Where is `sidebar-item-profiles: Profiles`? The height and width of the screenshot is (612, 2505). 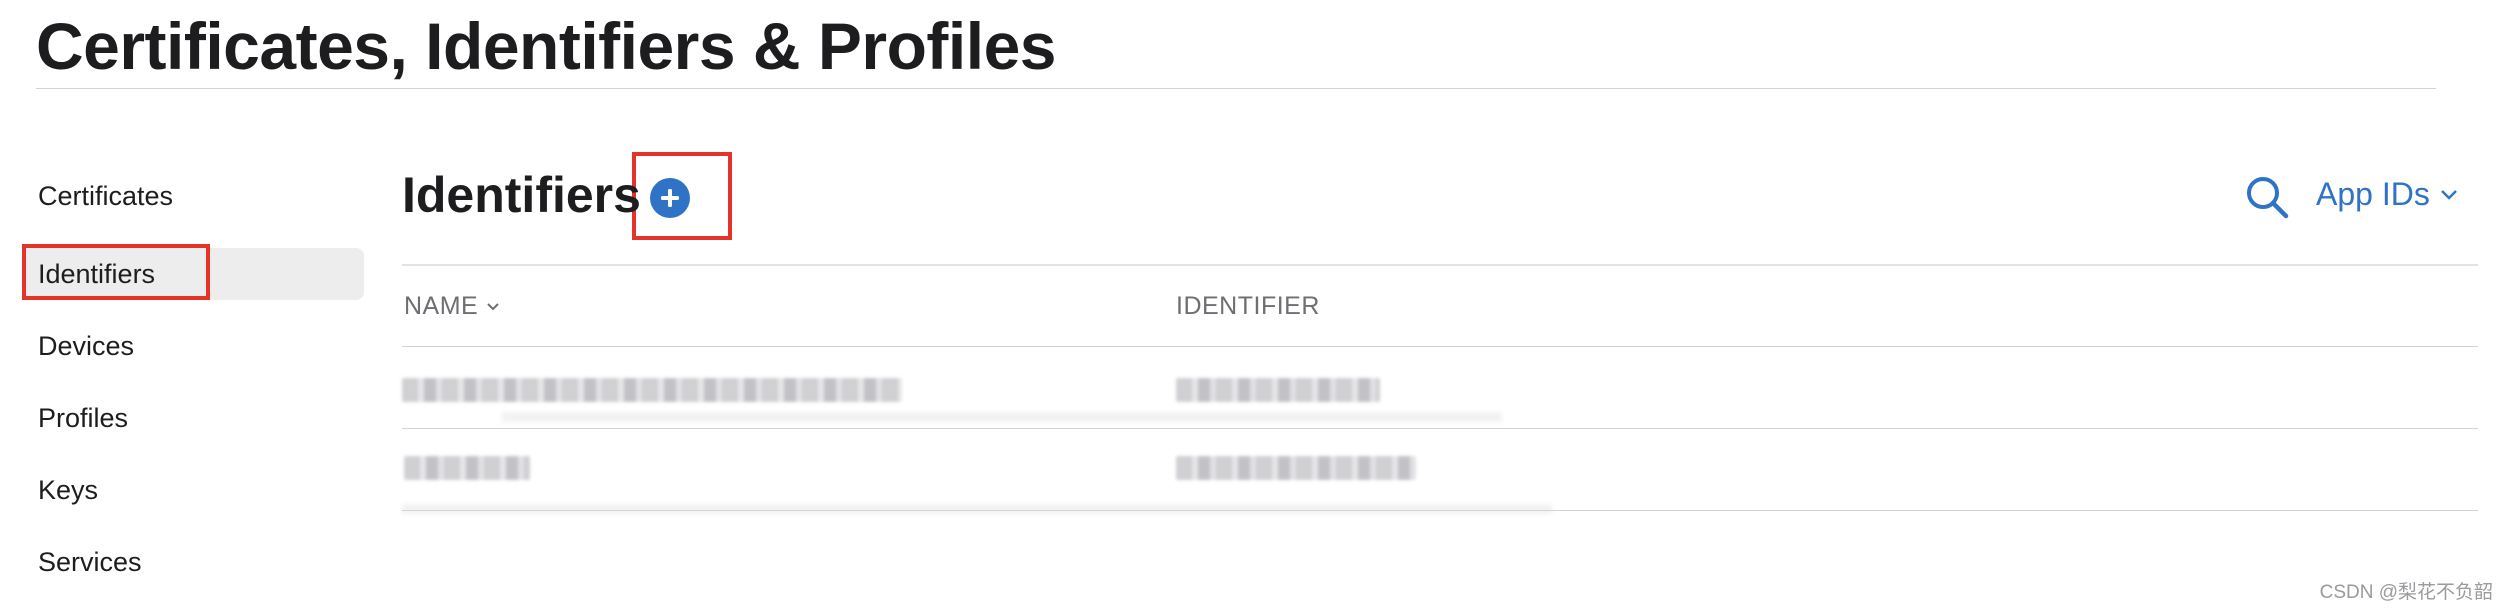 sidebar-item-profiles: Profiles is located at coordinates (193, 418).